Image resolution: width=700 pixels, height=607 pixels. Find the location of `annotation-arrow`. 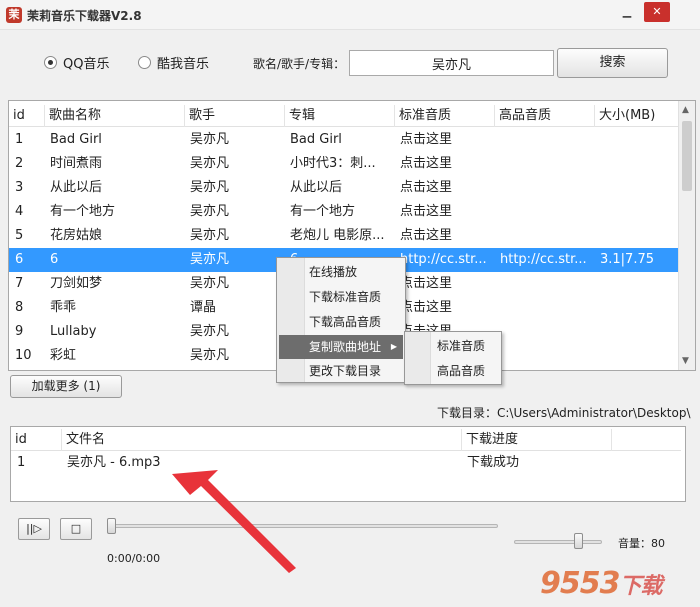

annotation-arrow is located at coordinates (234, 521).